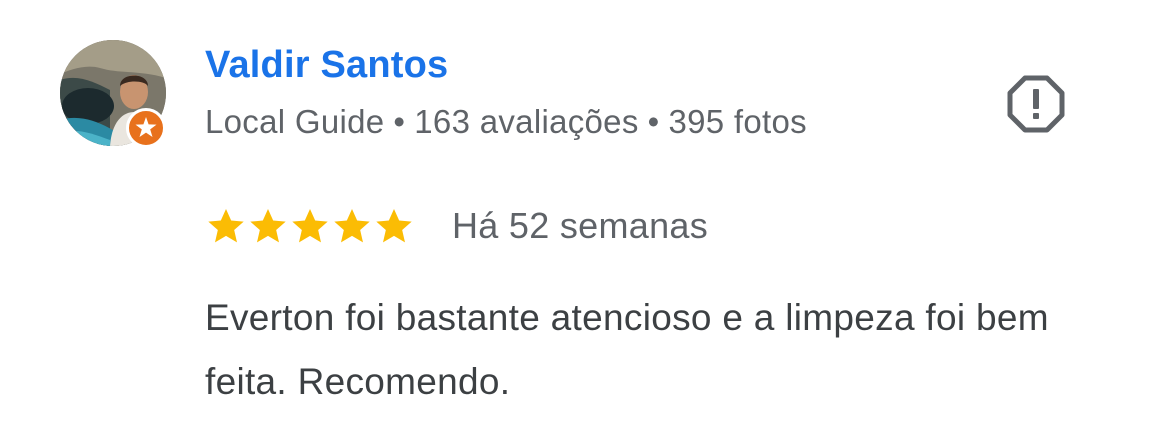  What do you see at coordinates (114, 94) in the screenshot?
I see `avatar` at bounding box center [114, 94].